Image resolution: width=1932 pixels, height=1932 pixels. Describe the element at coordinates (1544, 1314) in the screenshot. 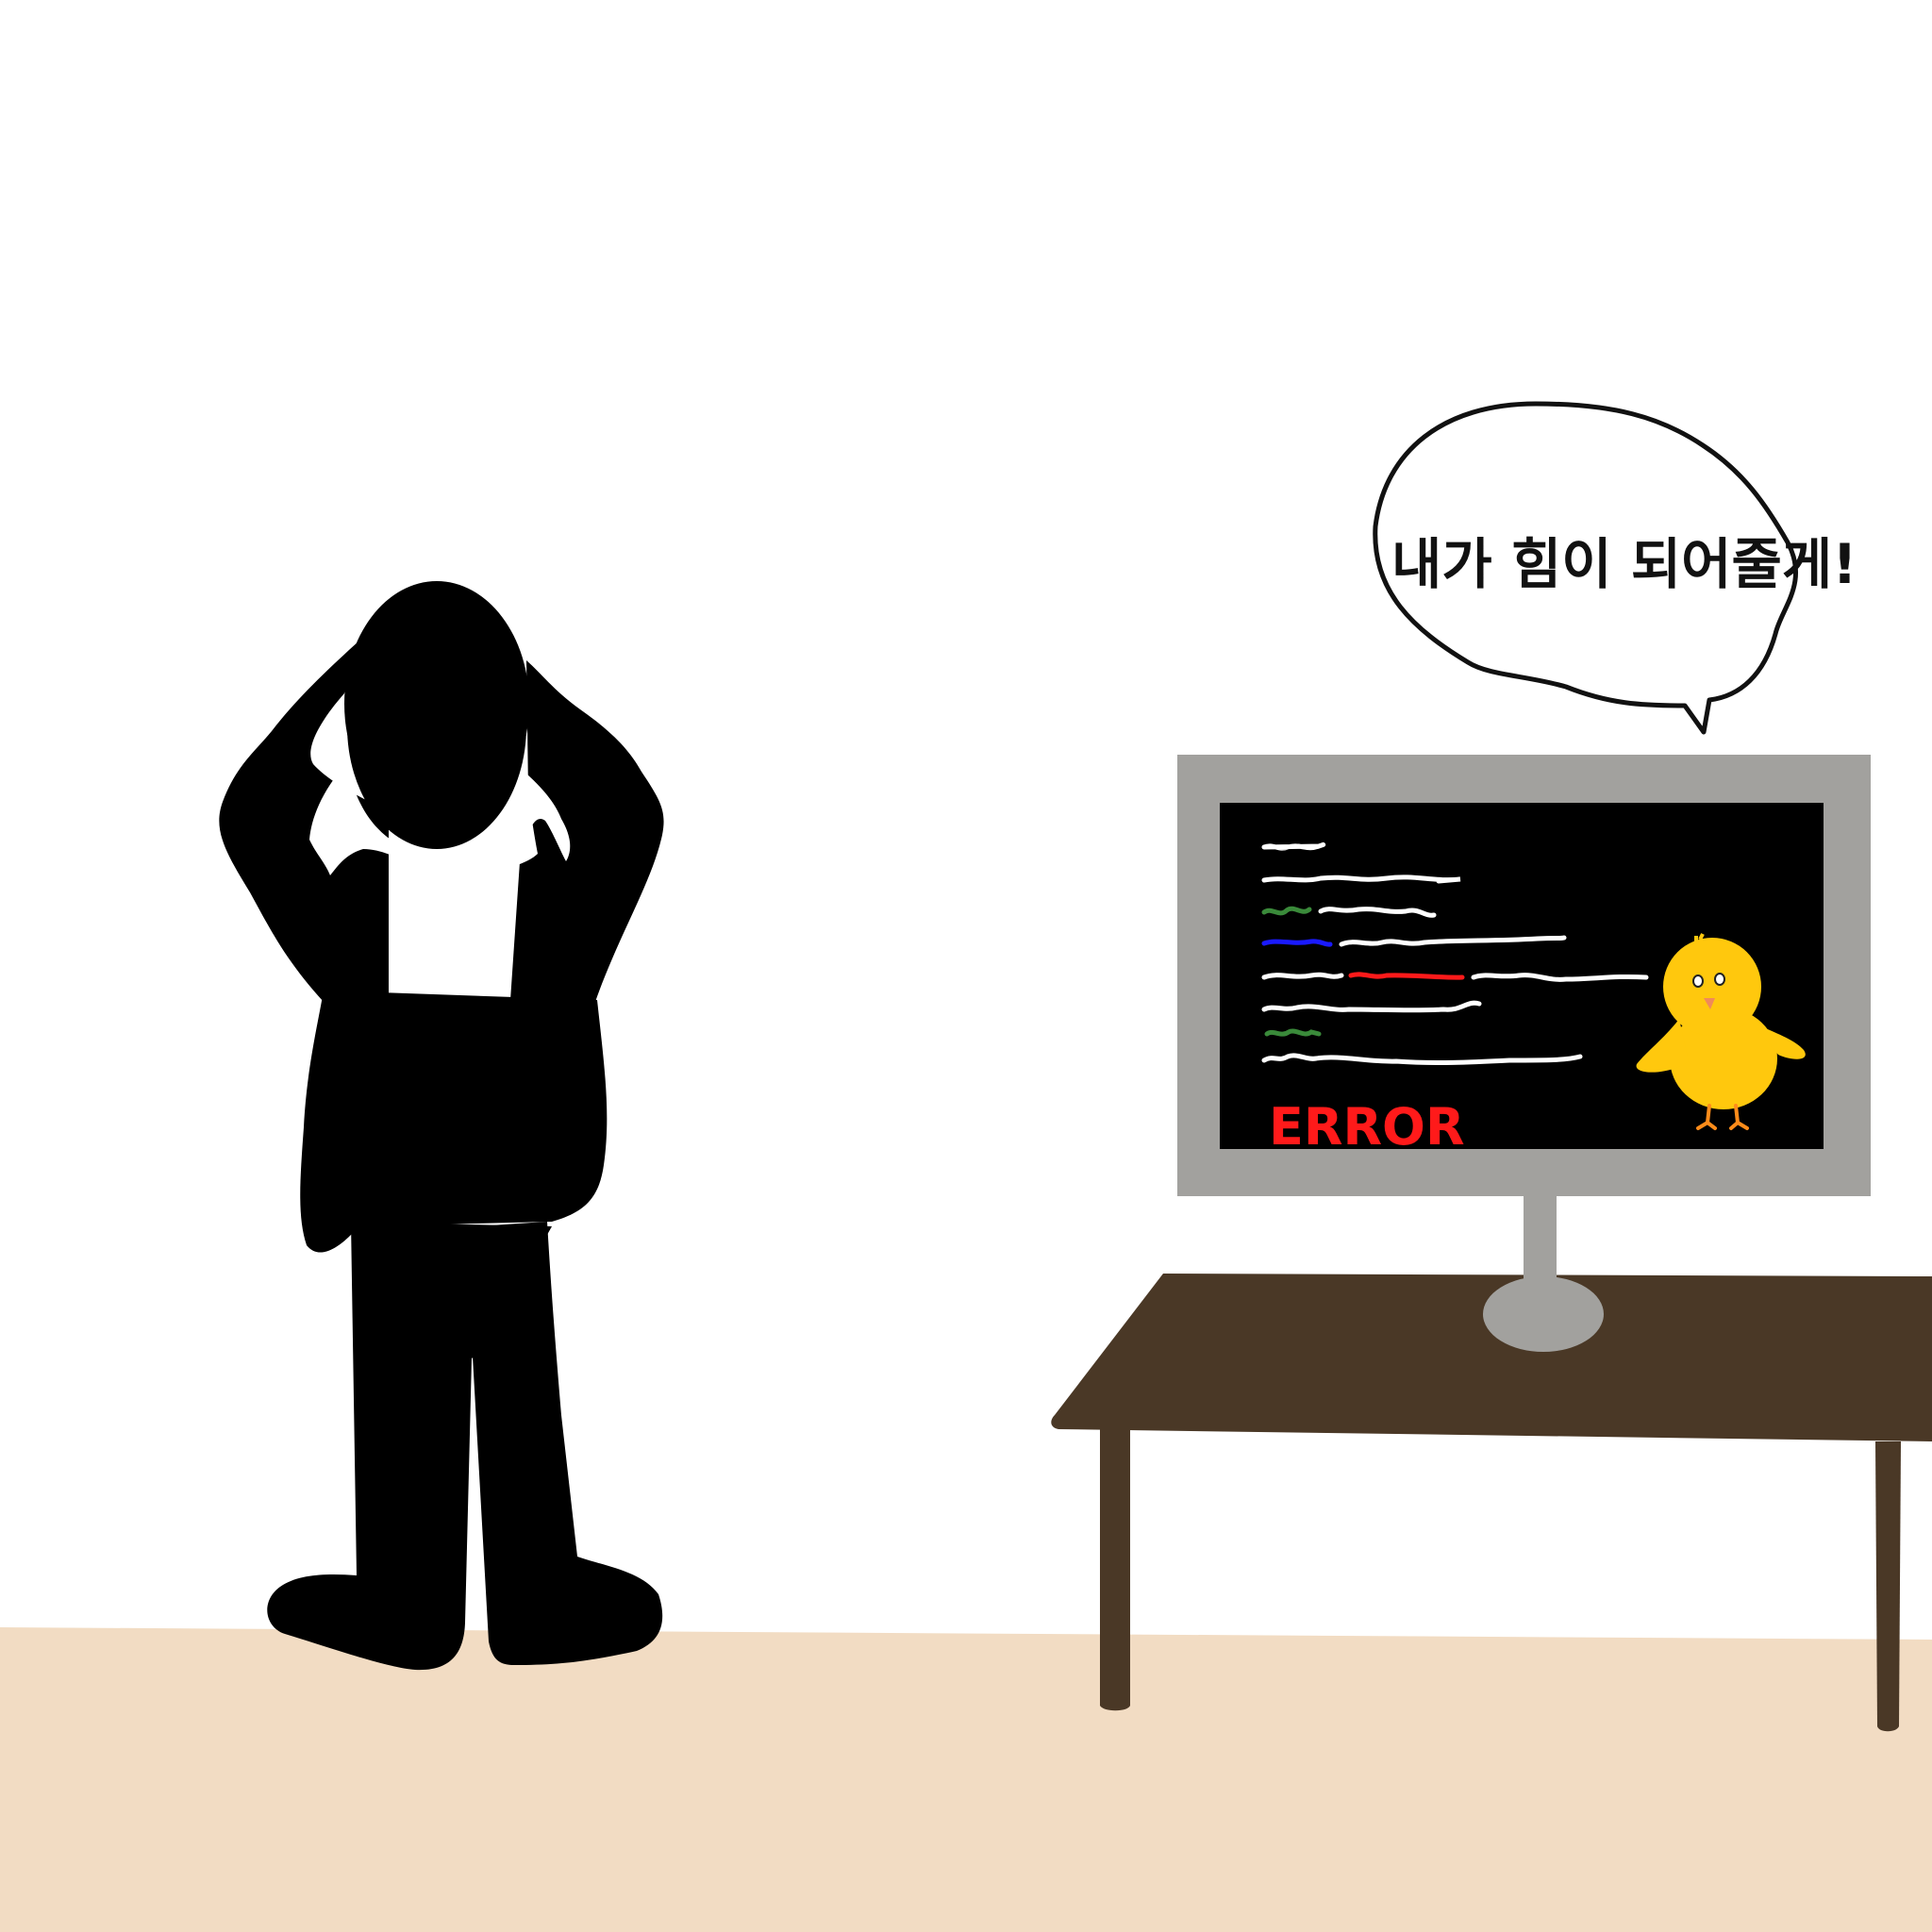

I see `monitor-base` at that location.